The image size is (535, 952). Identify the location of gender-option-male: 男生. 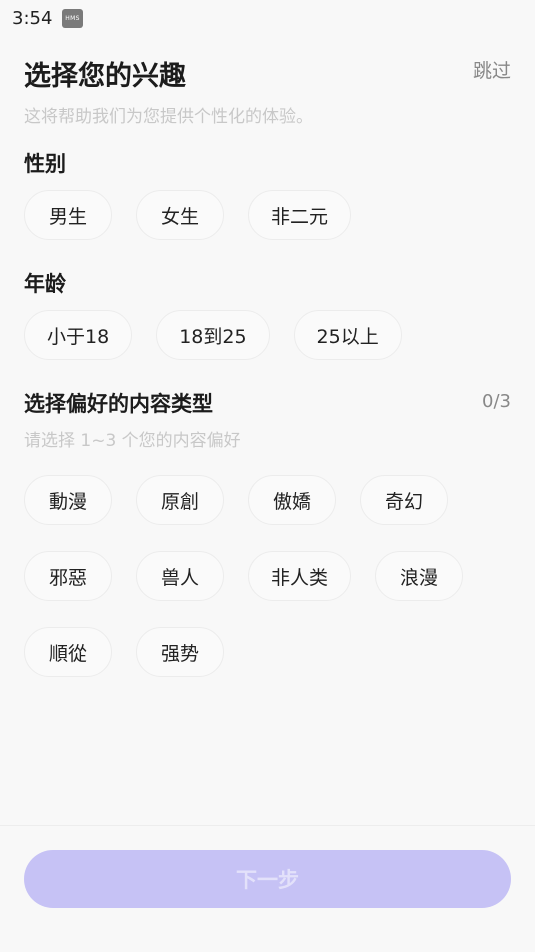
(68, 215).